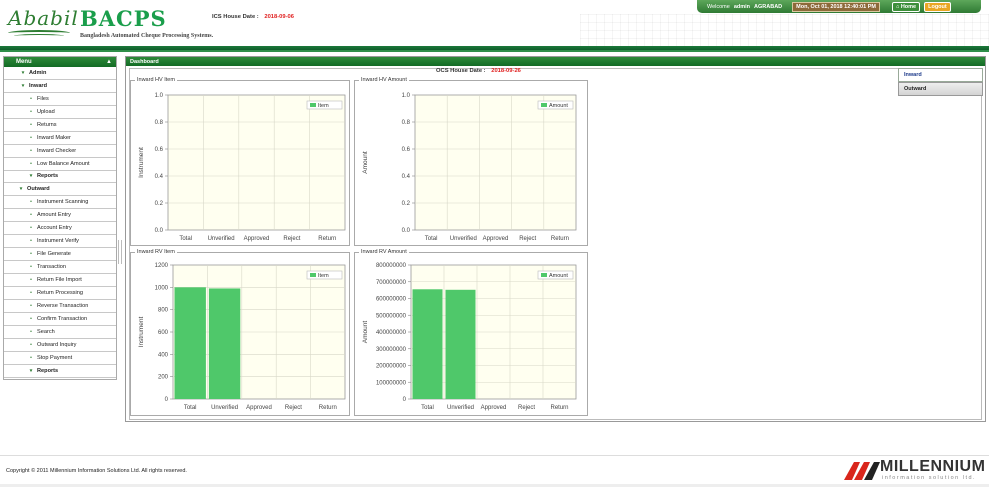  What do you see at coordinates (494, 51) in the screenshot?
I see `header-divider-accent` at bounding box center [494, 51].